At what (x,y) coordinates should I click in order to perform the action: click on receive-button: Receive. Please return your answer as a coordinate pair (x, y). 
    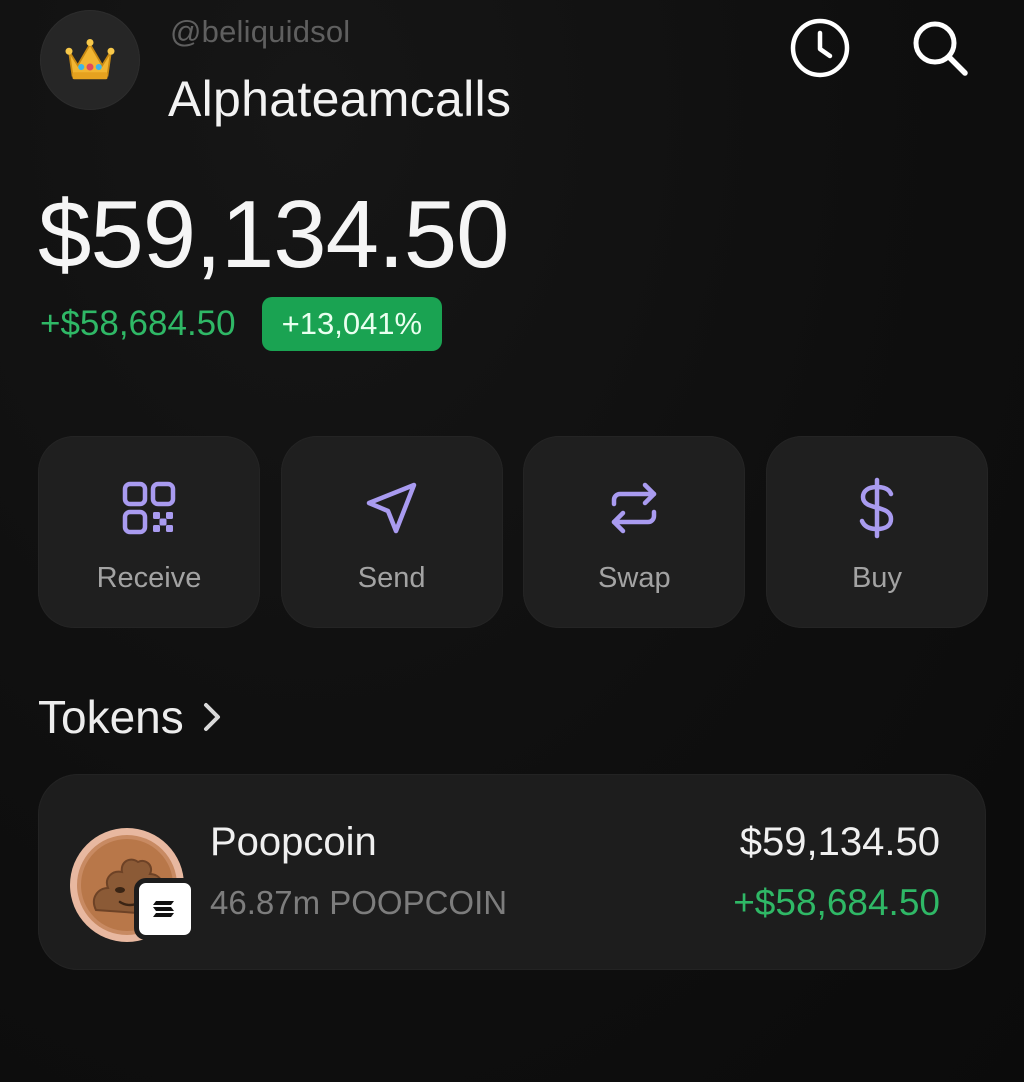
    Looking at the image, I should click on (149, 532).